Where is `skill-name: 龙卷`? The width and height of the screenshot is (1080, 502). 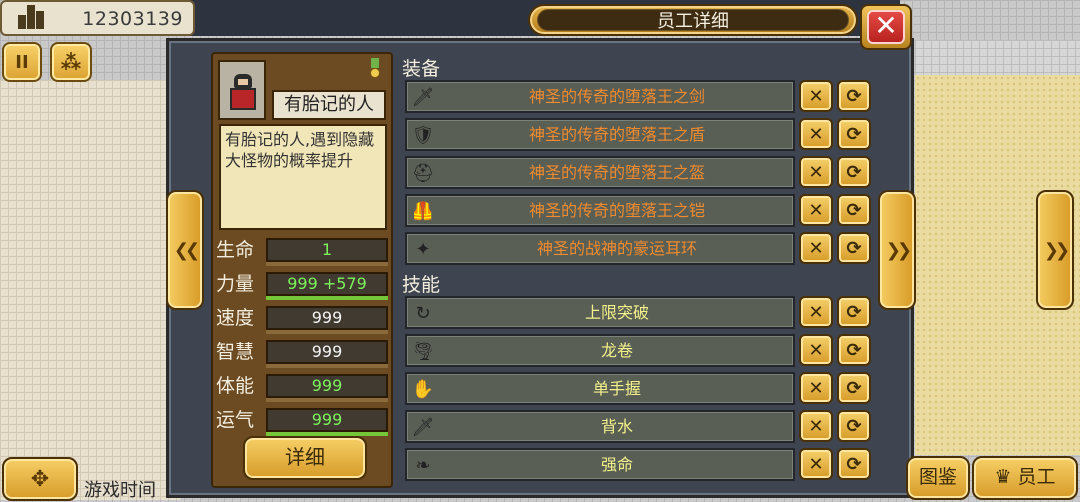
skill-name: 龙卷 is located at coordinates (616, 350).